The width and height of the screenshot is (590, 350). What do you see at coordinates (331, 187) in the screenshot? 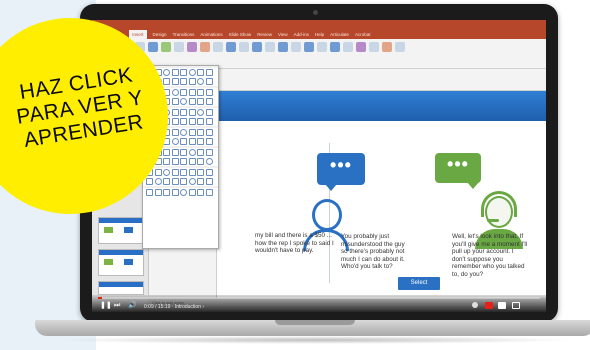
I see `customer-bubble-tail` at bounding box center [331, 187].